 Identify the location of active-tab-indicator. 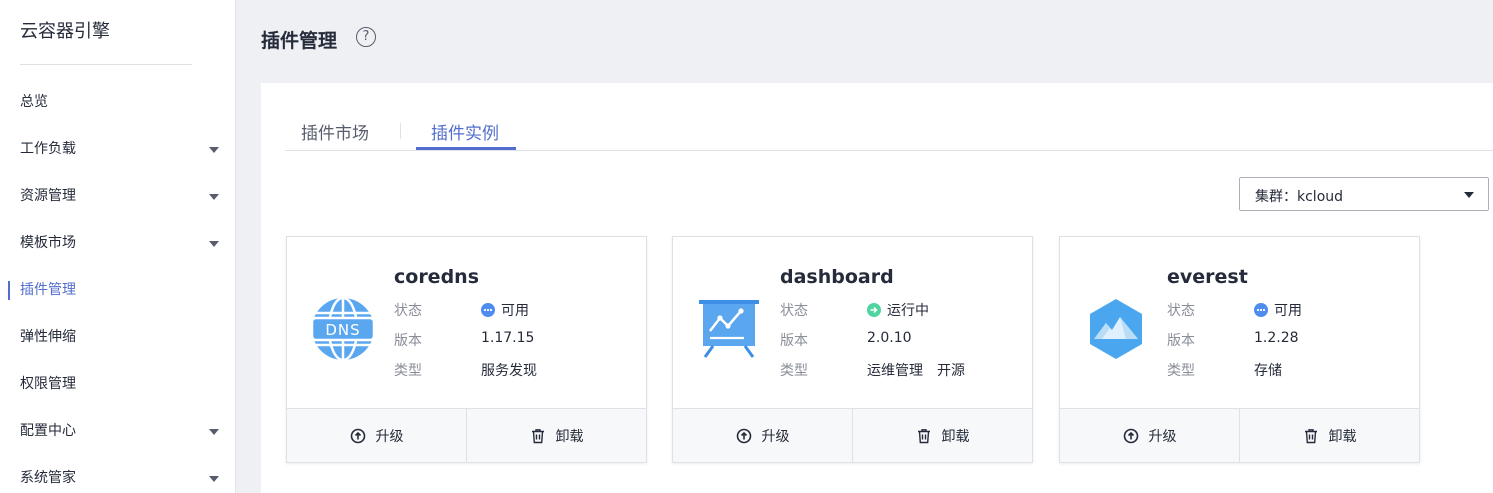
(466, 148).